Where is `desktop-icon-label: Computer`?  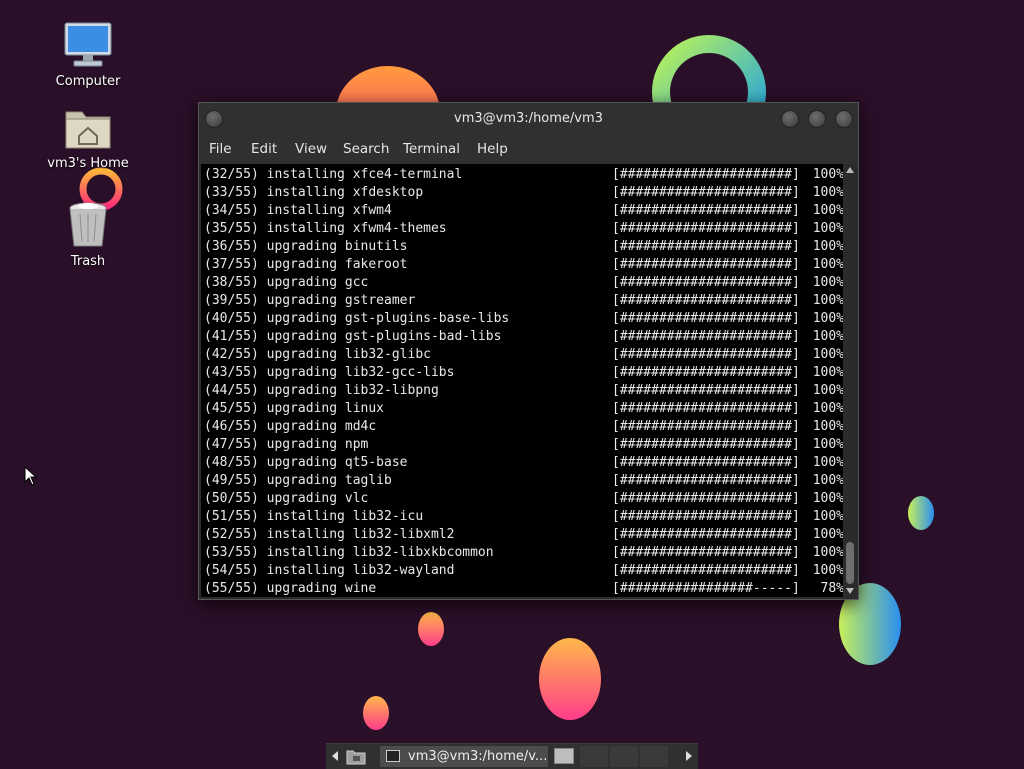
desktop-icon-label: Computer is located at coordinates (88, 81).